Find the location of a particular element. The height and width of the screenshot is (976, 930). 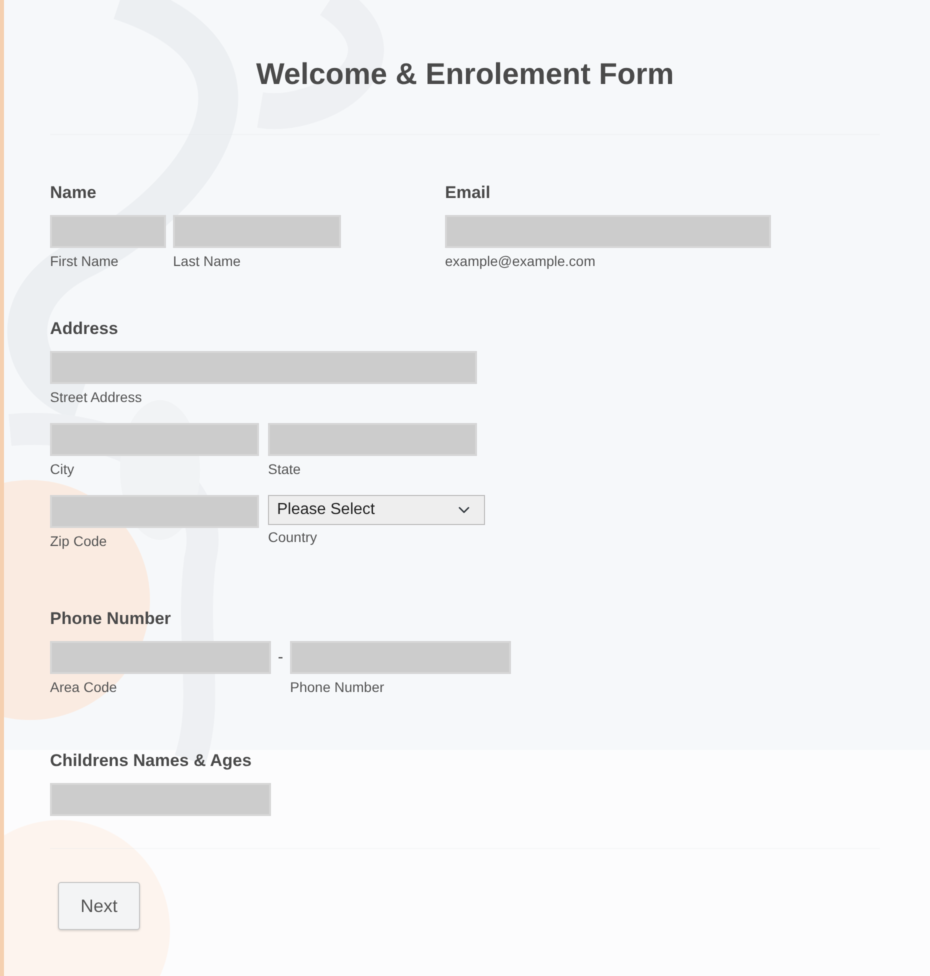

field-label: Address is located at coordinates (85, 329).